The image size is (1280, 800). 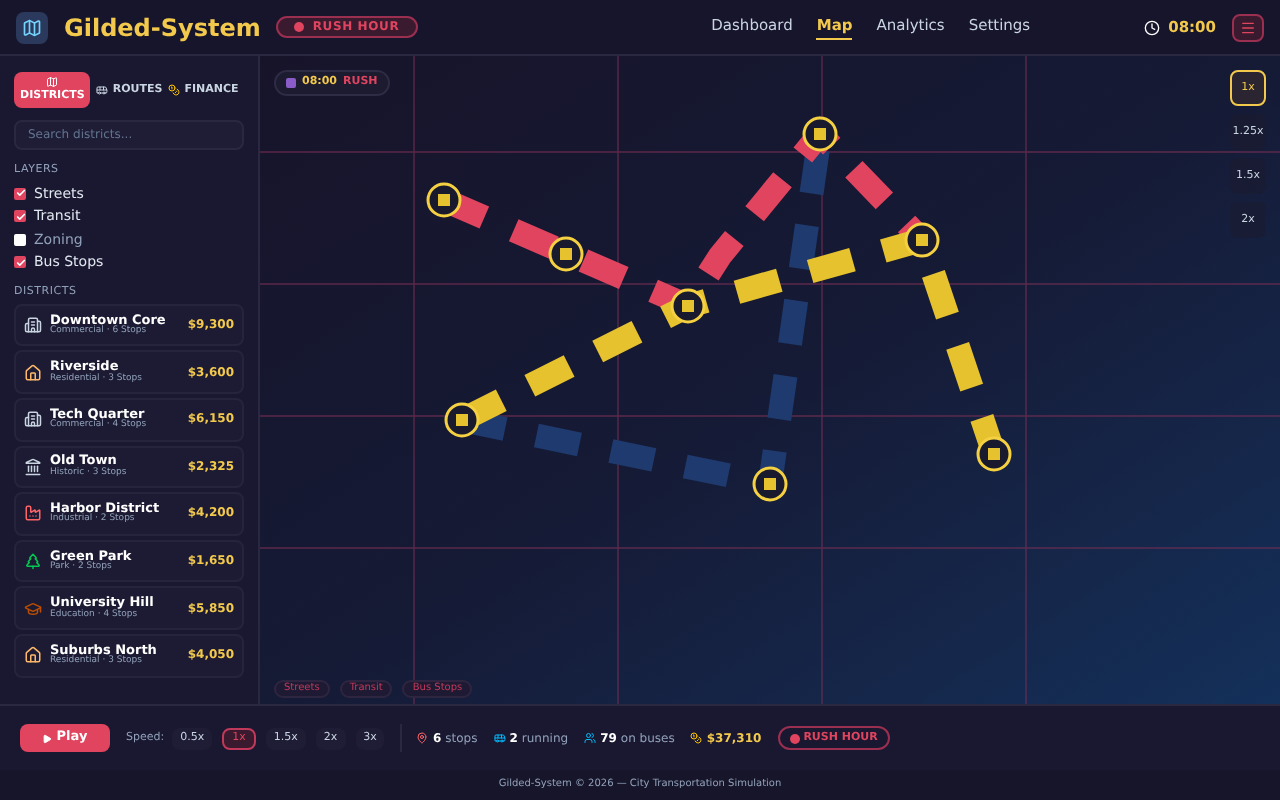 What do you see at coordinates (162, 28) in the screenshot?
I see `app-title: Gilded-System` at bounding box center [162, 28].